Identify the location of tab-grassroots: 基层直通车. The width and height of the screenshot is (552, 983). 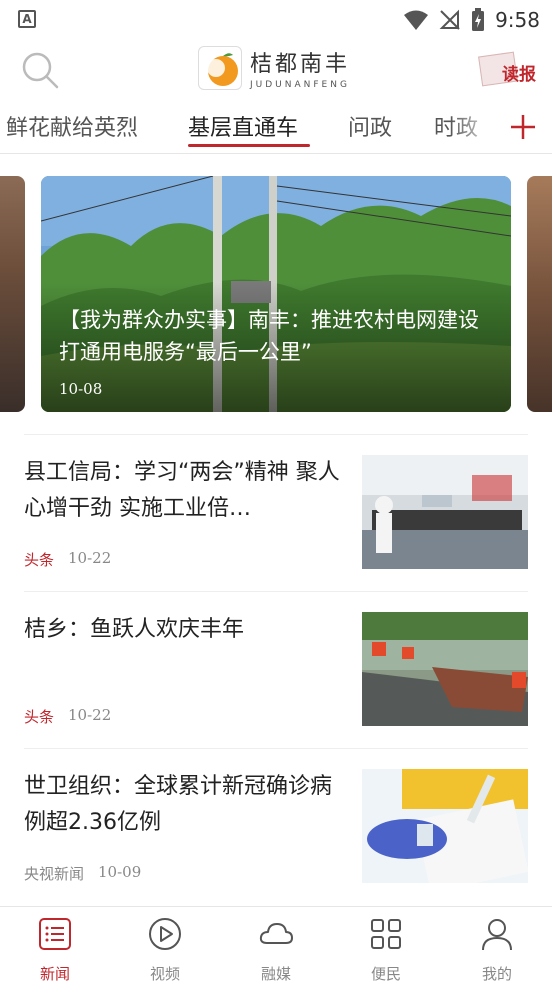
(243, 126).